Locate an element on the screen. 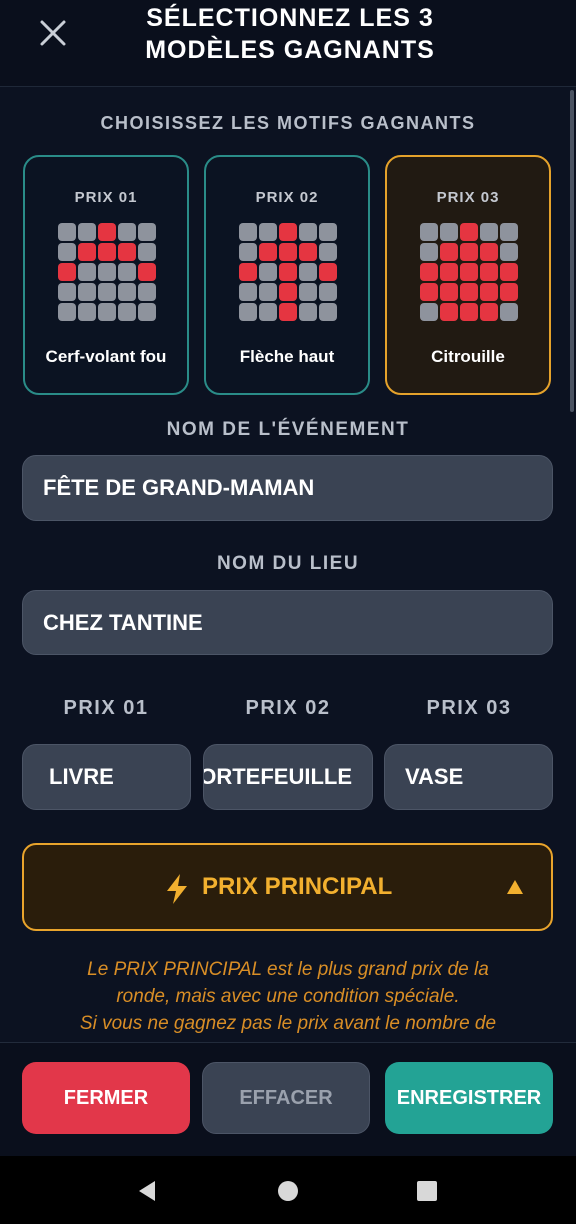  page-title: SÉLECTIONNEZ LES 3 MODÈLES GAGNANTS is located at coordinates (290, 34).